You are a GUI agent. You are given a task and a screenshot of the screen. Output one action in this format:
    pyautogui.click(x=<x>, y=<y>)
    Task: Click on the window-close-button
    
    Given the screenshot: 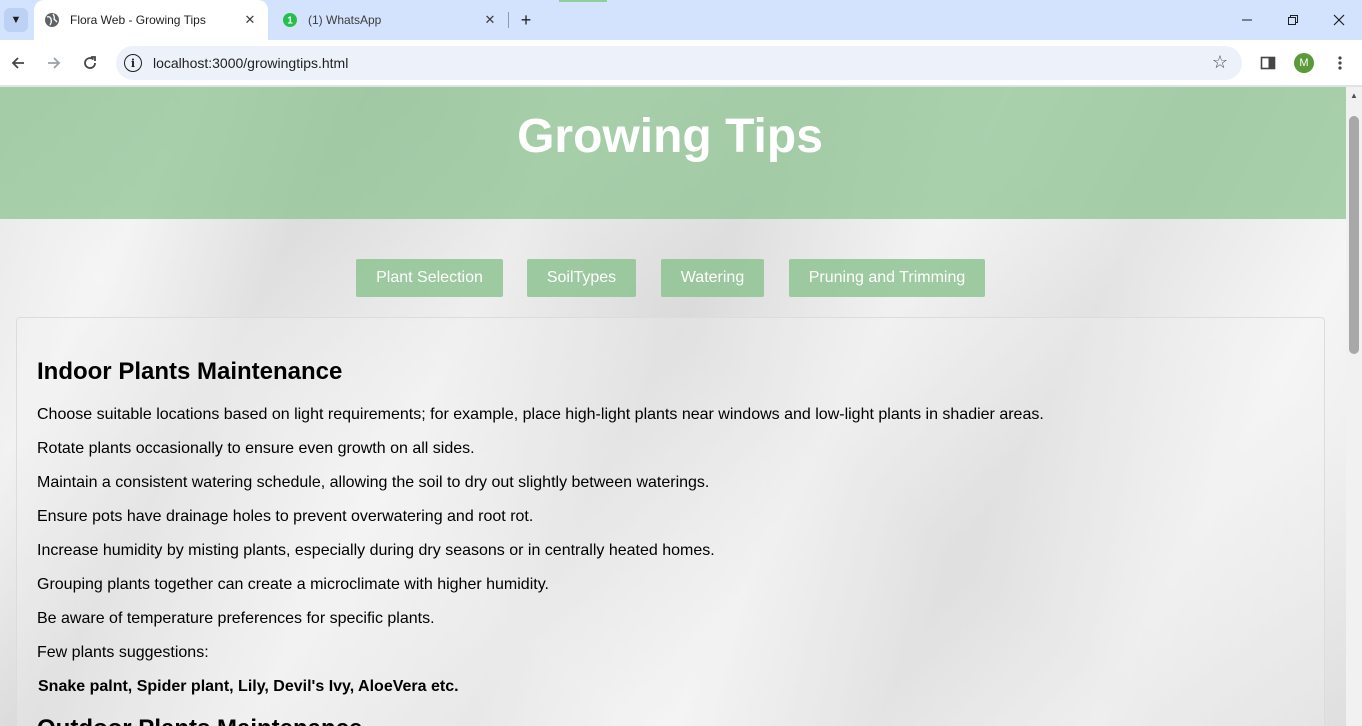 What is the action you would take?
    pyautogui.click(x=1339, y=20)
    